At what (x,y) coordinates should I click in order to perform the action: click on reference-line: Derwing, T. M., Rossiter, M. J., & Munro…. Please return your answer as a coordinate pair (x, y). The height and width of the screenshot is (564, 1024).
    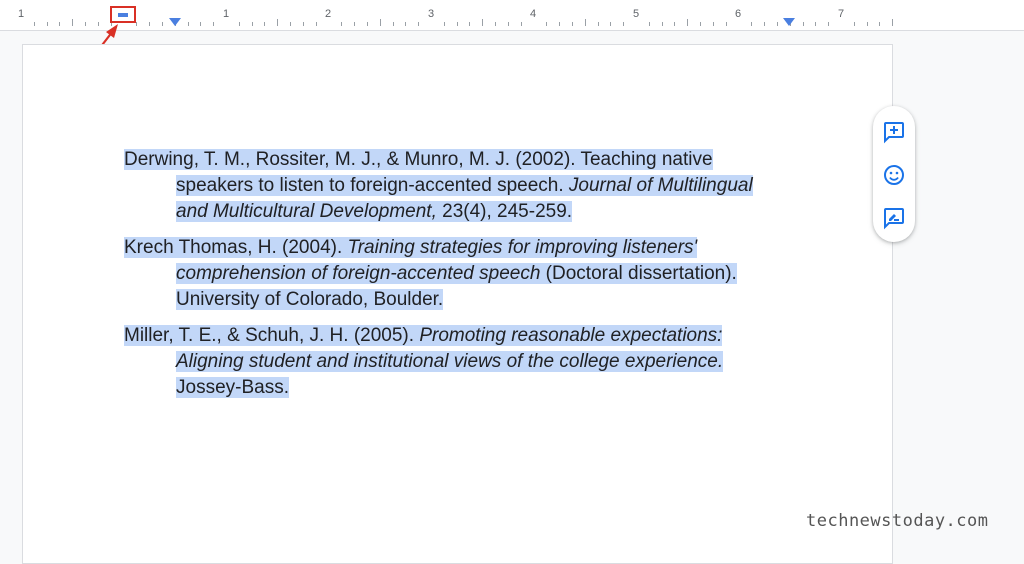
    Looking at the image, I should click on (418, 160).